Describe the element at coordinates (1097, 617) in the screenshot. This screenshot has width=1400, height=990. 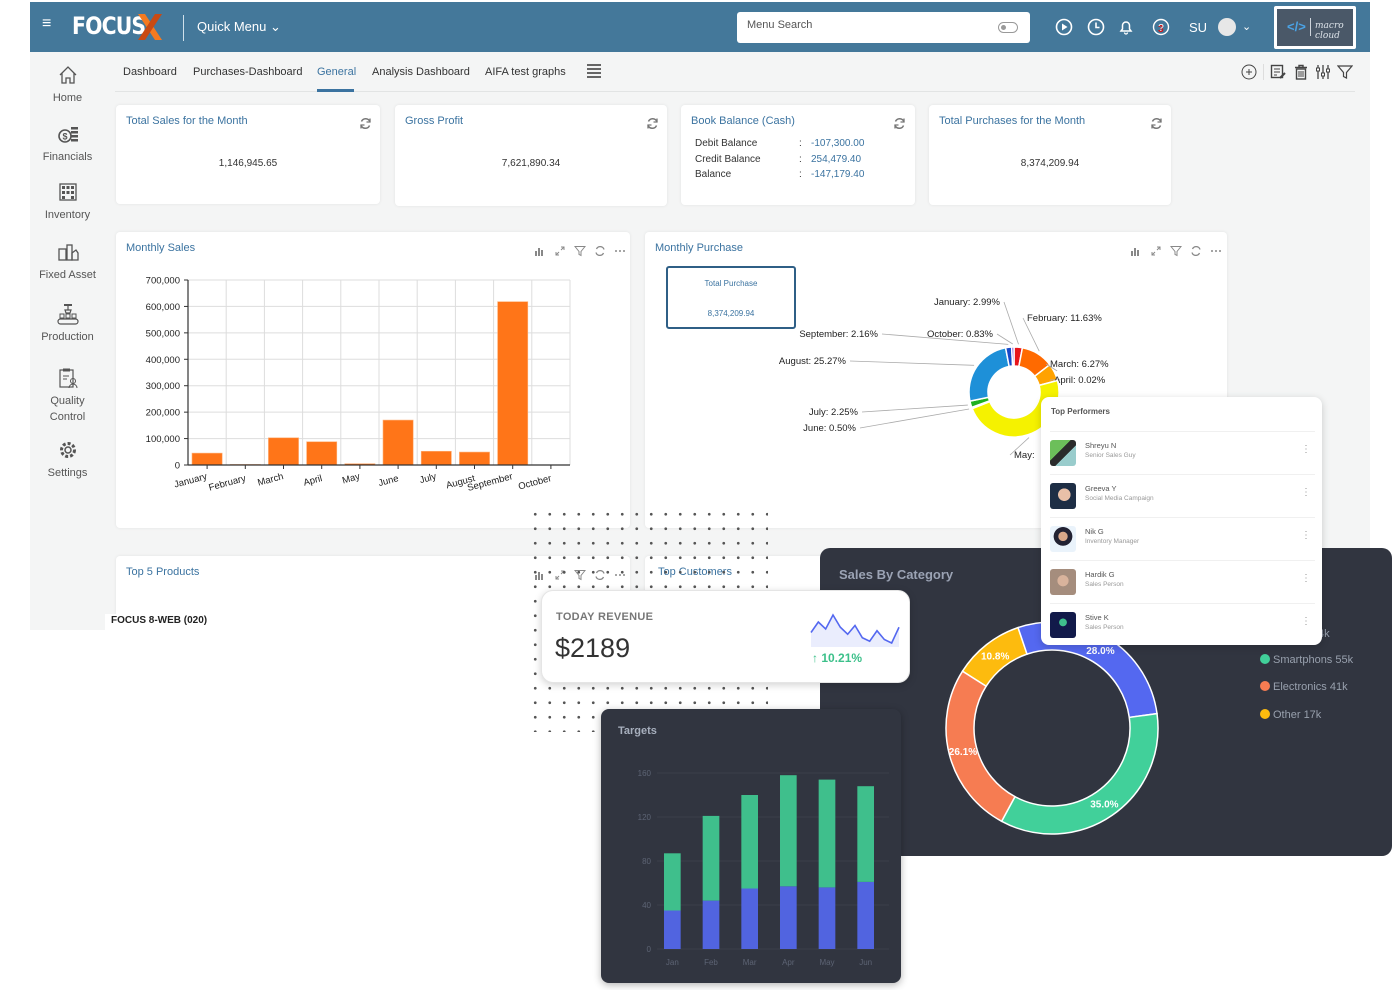
I see `performer-name: Stive K` at that location.